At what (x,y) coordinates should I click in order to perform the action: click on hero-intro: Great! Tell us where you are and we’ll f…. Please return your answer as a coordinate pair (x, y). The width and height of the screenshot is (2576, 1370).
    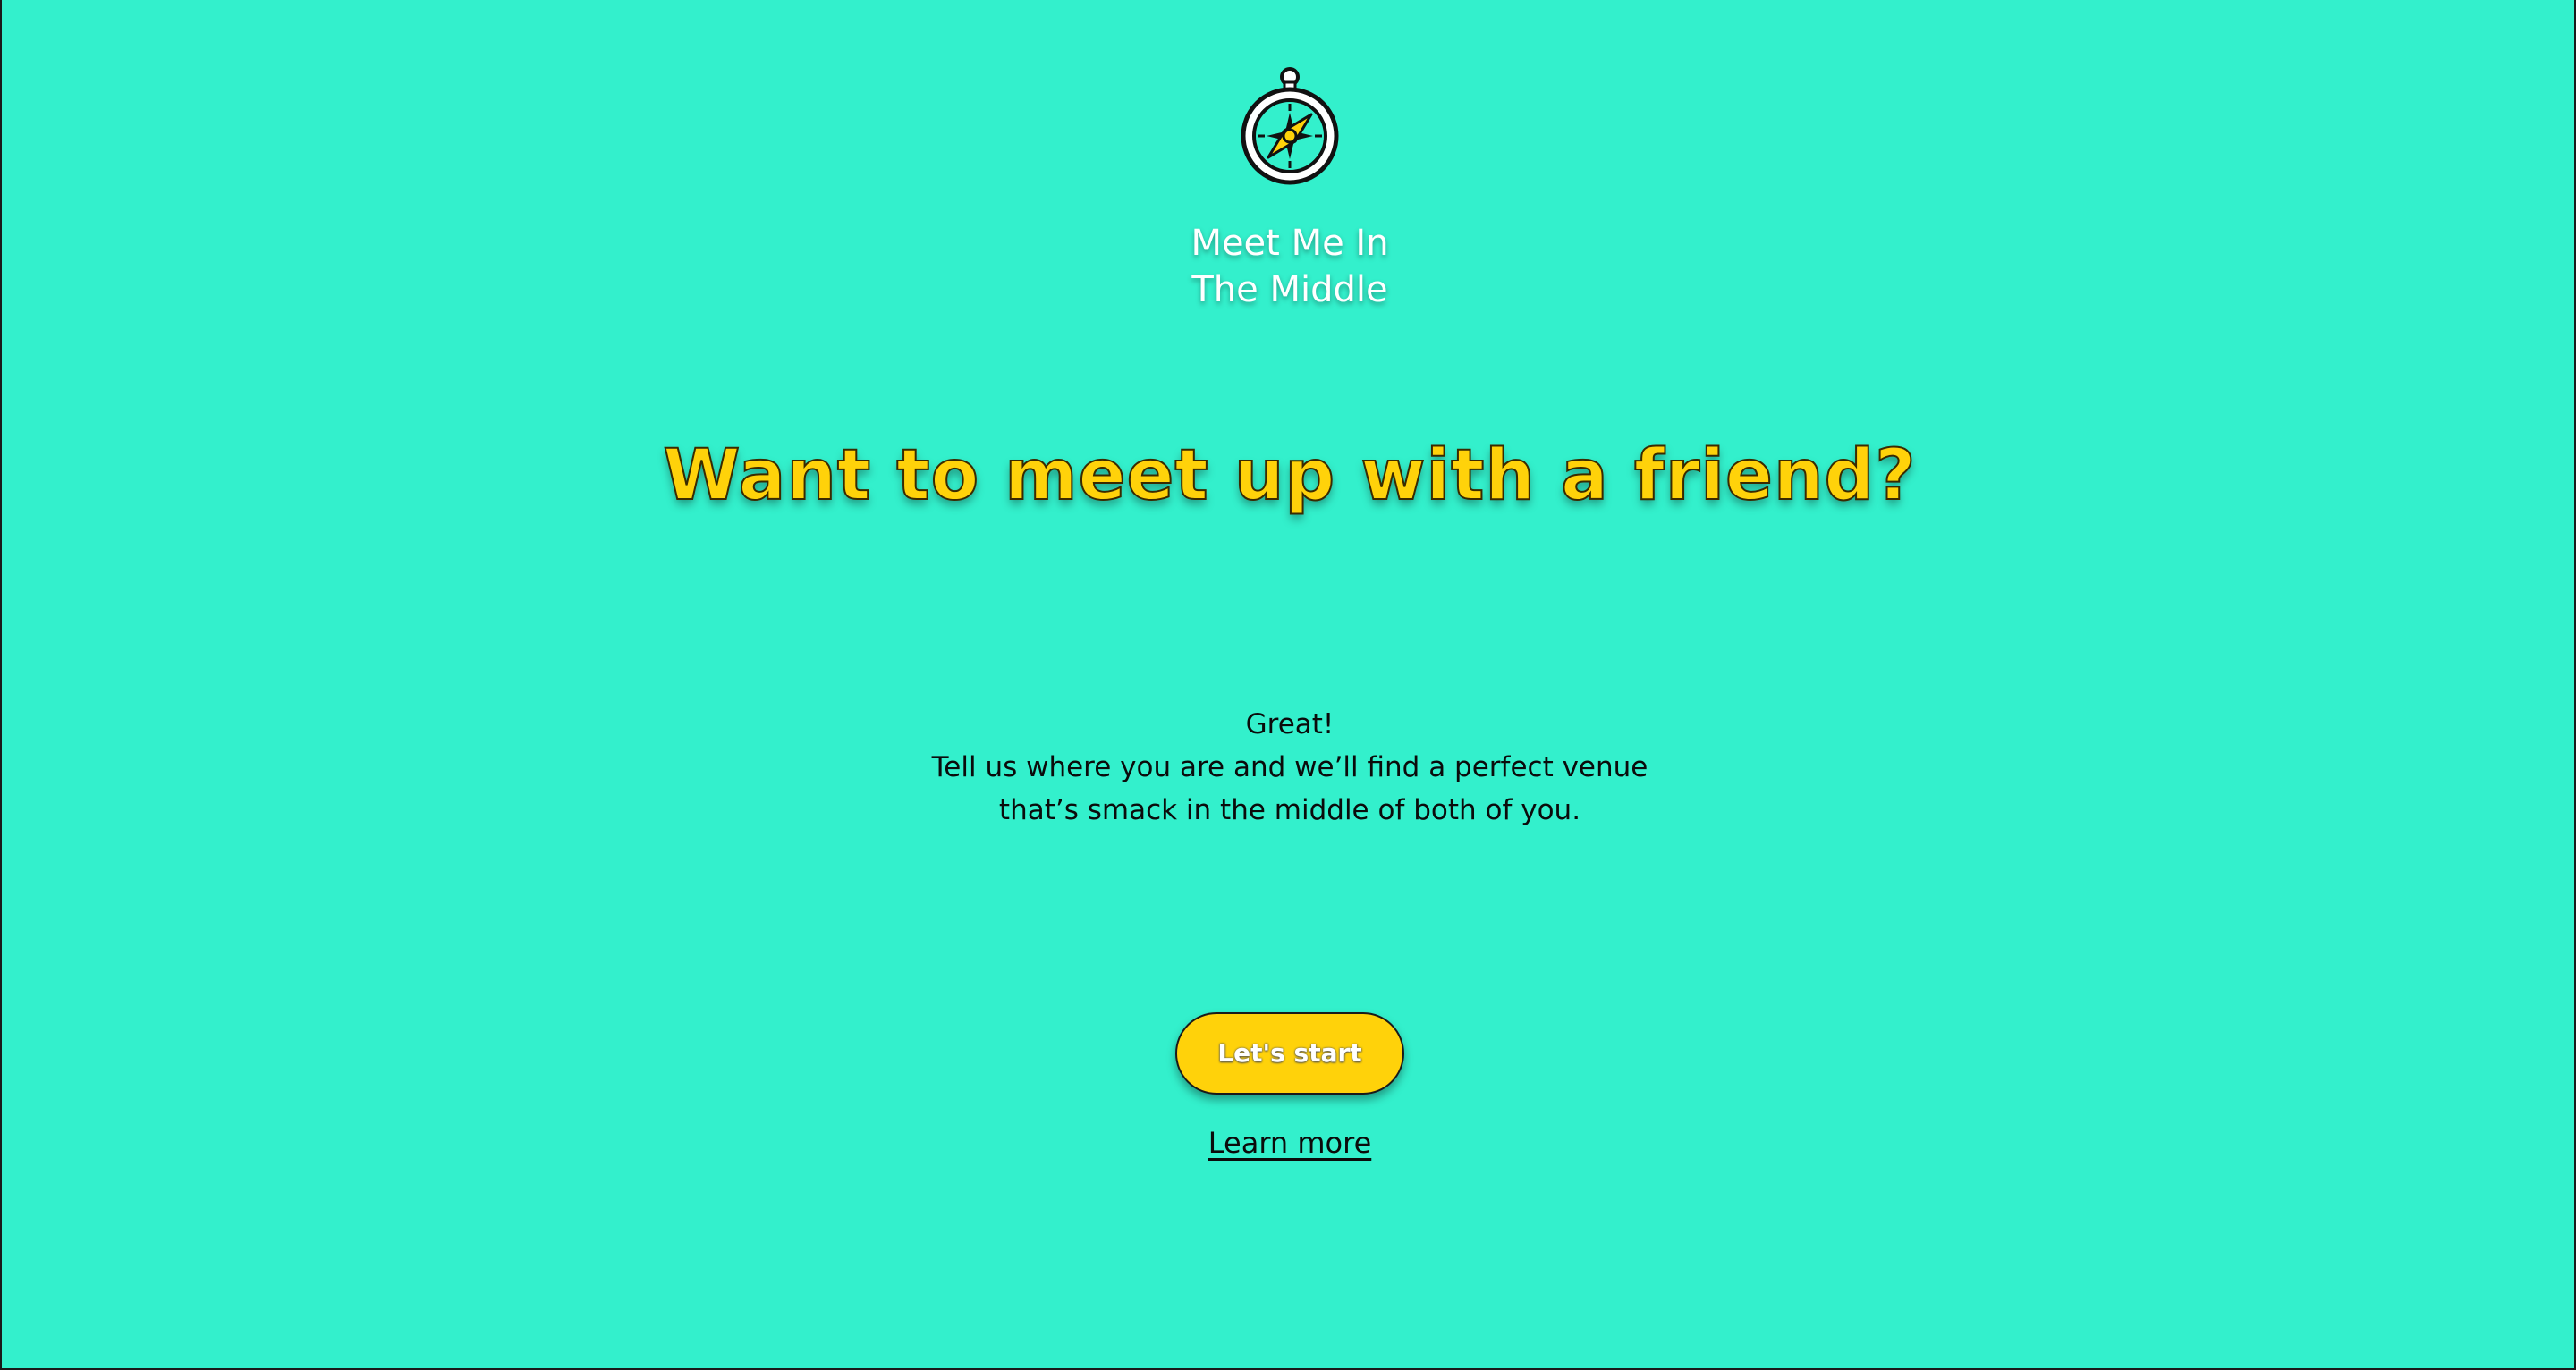
    Looking at the image, I should click on (1289, 767).